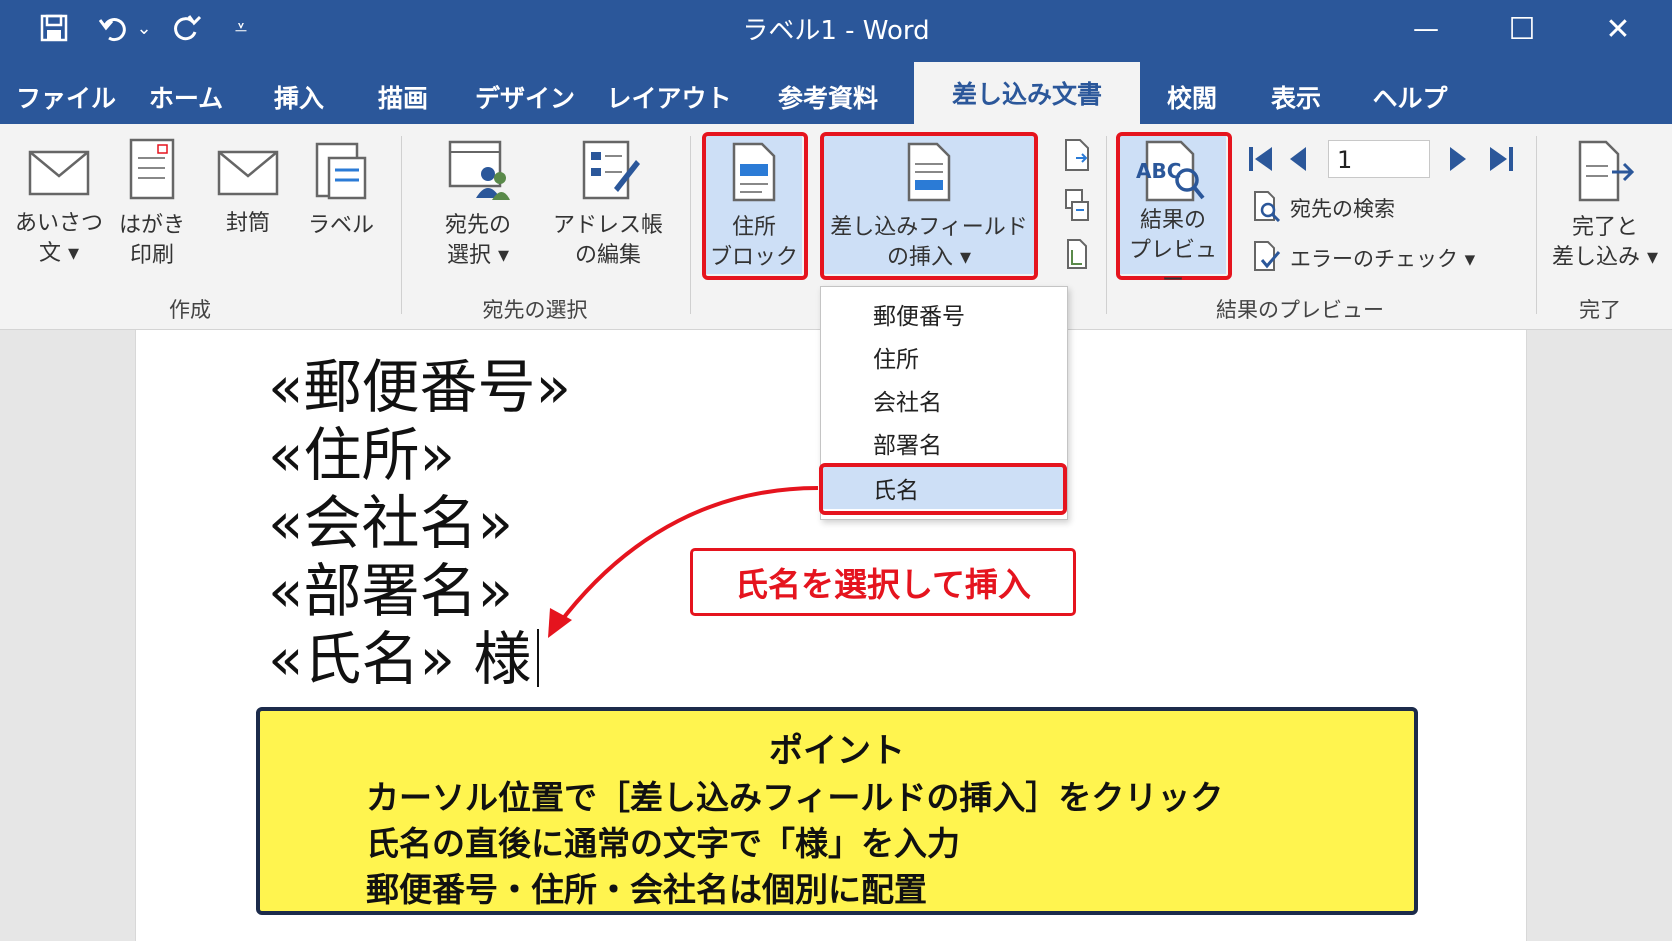 Image resolution: width=1672 pixels, height=941 pixels. Describe the element at coordinates (1298, 161) in the screenshot. I see `previous-record-icon` at that location.